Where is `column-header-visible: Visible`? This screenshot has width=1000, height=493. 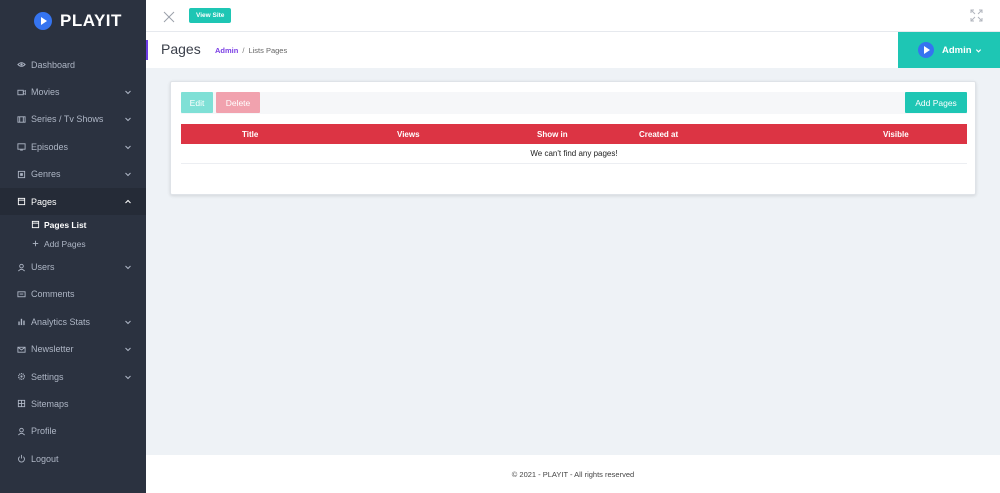 column-header-visible: Visible is located at coordinates (896, 134).